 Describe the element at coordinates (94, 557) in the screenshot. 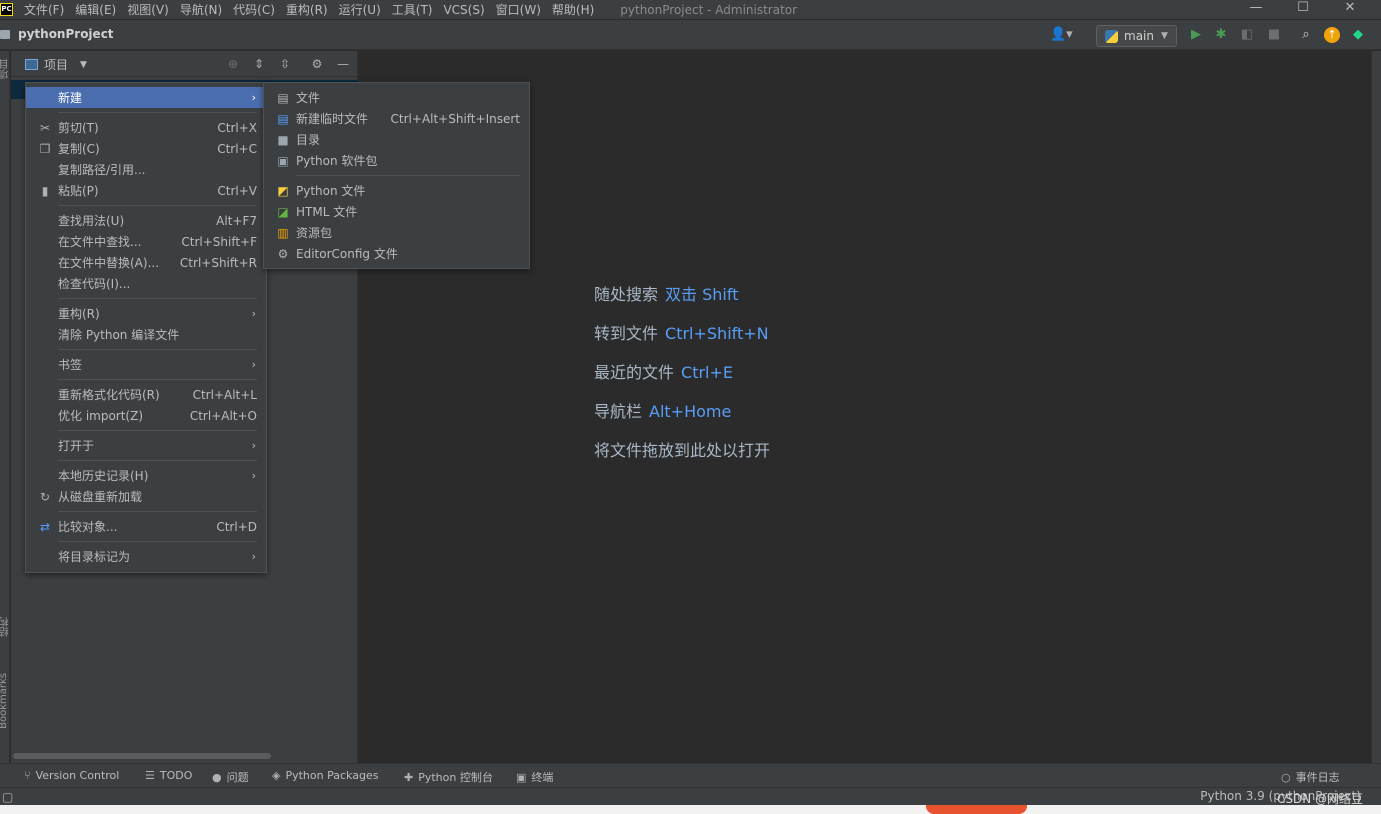

I see `menu-item-label: 将目录标记为` at that location.